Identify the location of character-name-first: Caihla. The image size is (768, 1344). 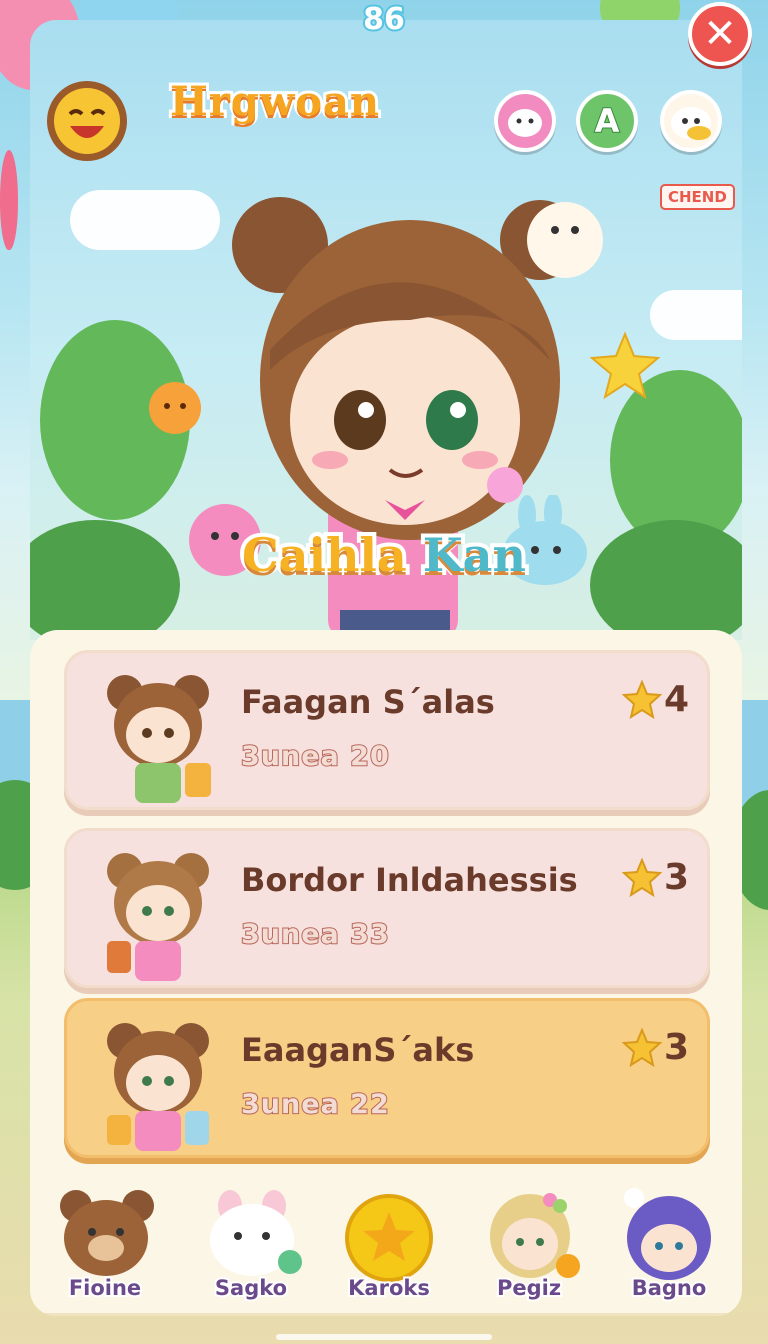
(324, 555).